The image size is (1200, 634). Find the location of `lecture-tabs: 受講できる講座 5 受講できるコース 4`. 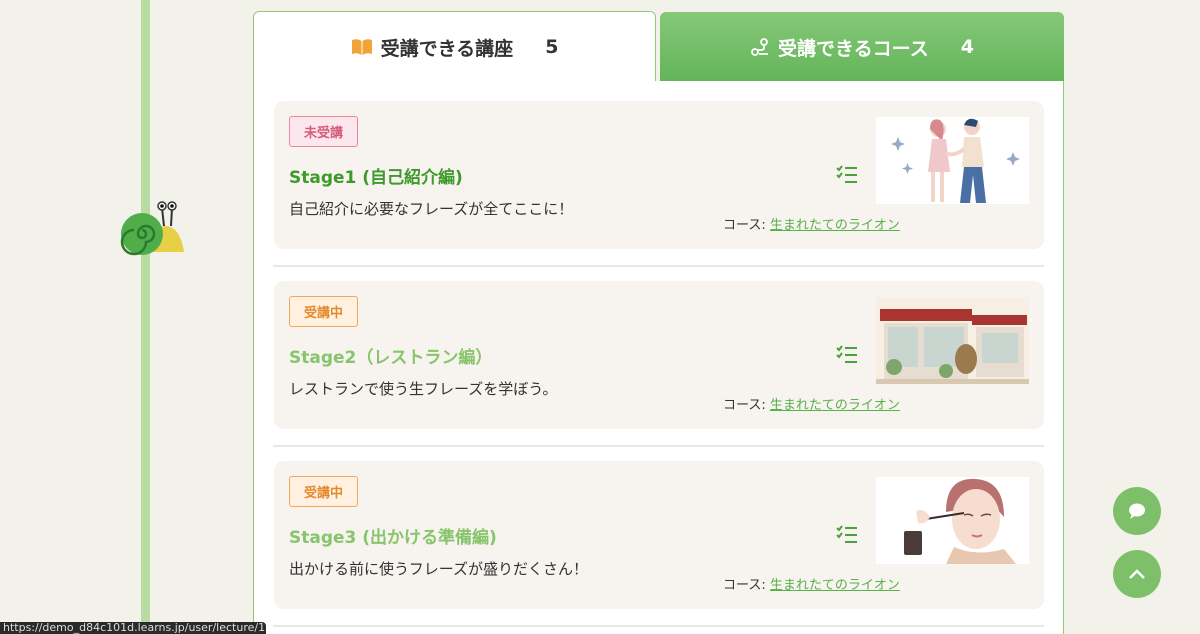

lecture-tabs: 受講できる講座 5 受講できるコース 4 is located at coordinates (658, 46).